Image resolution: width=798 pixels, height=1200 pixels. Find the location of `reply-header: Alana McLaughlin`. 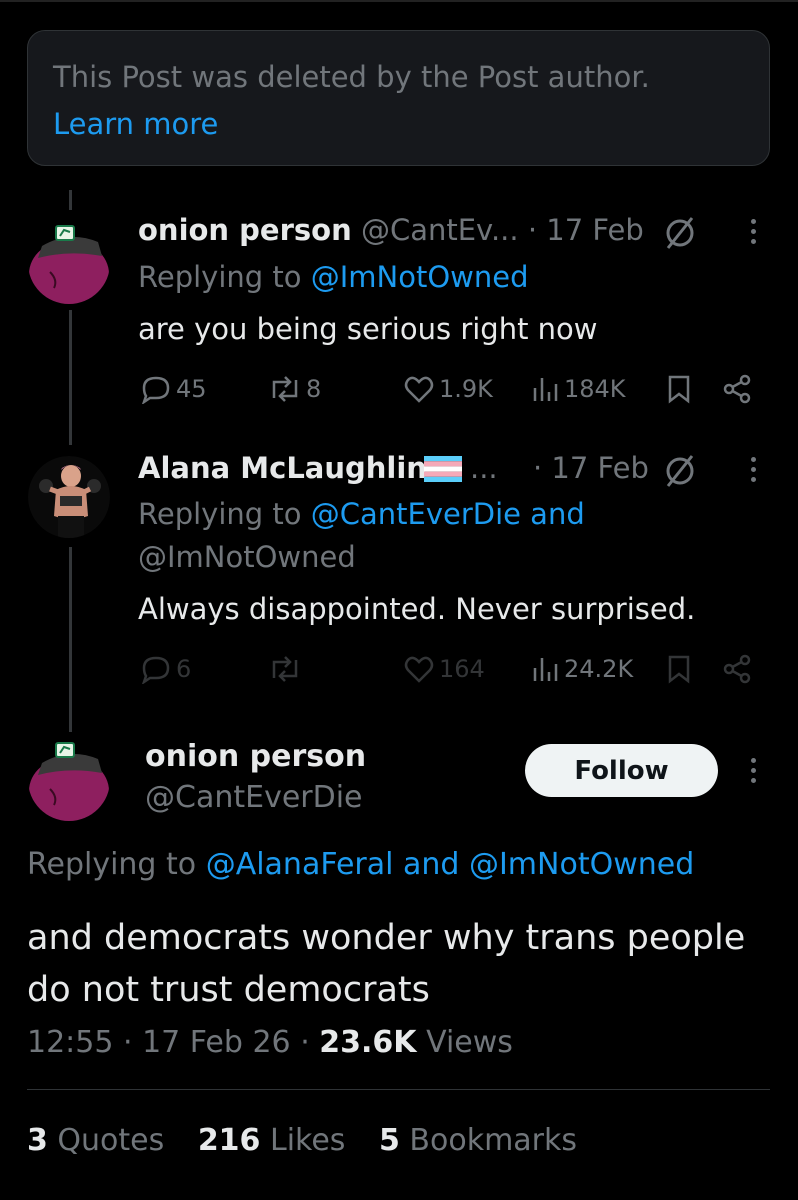

reply-header: Alana McLaughlin is located at coordinates (282, 468).